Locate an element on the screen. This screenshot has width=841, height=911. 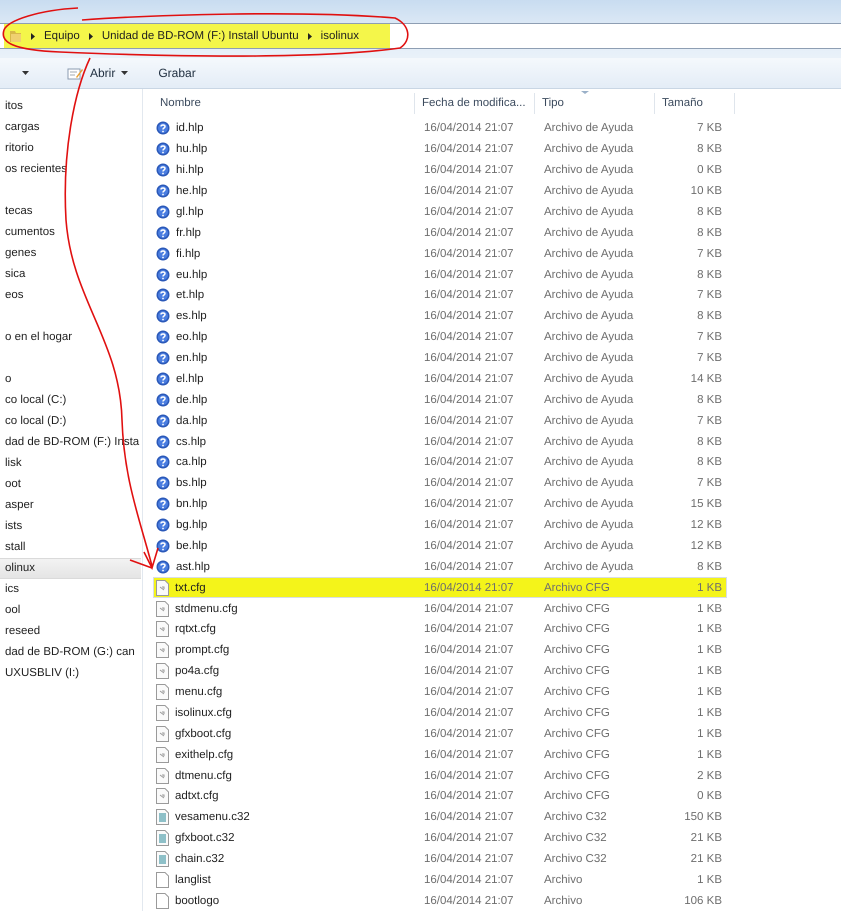
file-row: adtxt.cfg 16/04/2014 21:07 Archivo CFG 0 KB is located at coordinates (440, 796).